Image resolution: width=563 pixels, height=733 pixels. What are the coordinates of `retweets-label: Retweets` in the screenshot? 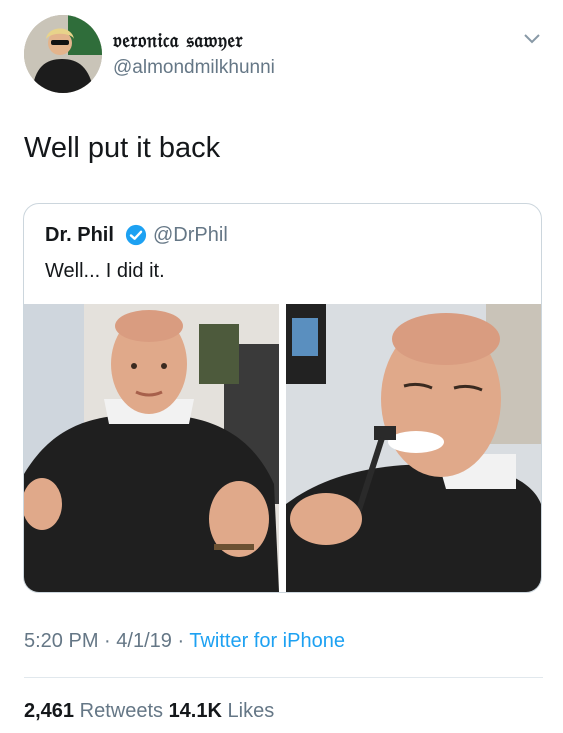 It's located at (121, 711).